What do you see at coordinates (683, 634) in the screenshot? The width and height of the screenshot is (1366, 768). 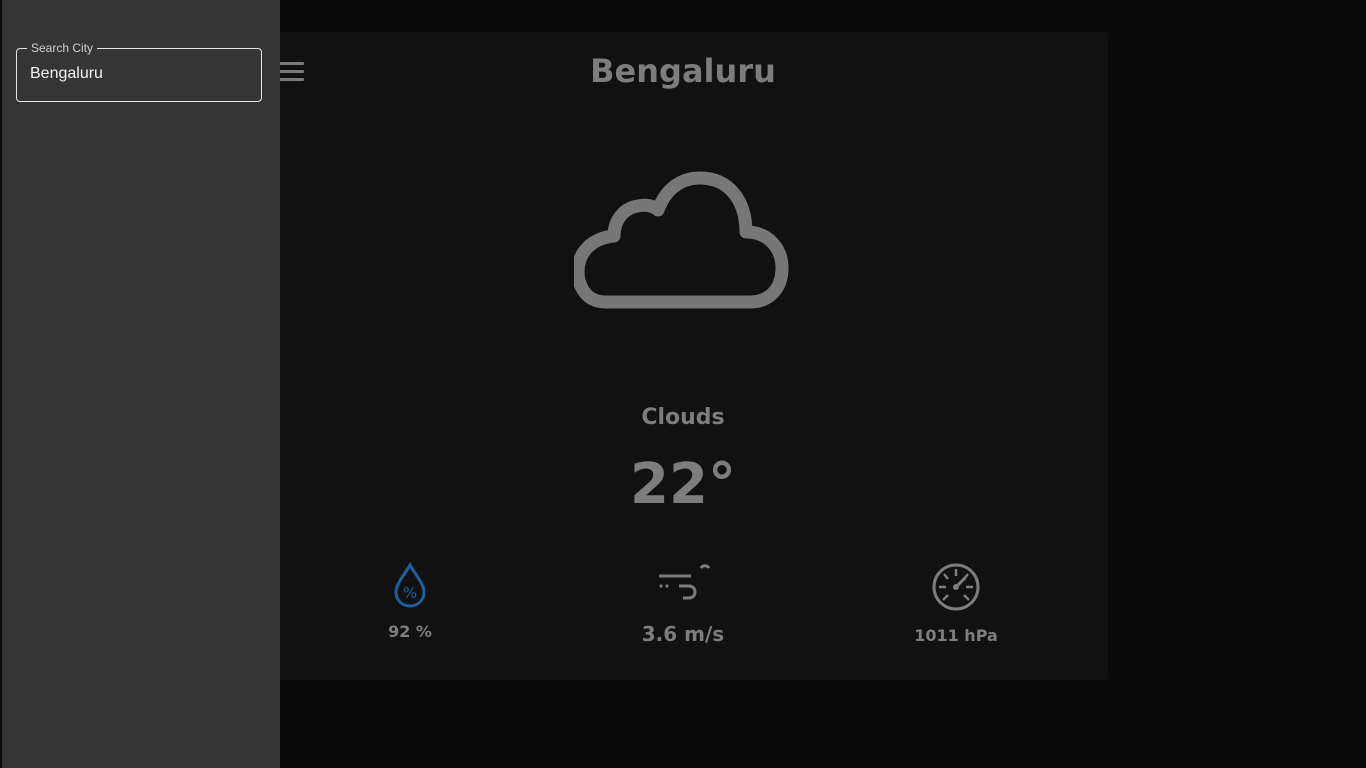 I see `wind-value: 3.6 m/s` at bounding box center [683, 634].